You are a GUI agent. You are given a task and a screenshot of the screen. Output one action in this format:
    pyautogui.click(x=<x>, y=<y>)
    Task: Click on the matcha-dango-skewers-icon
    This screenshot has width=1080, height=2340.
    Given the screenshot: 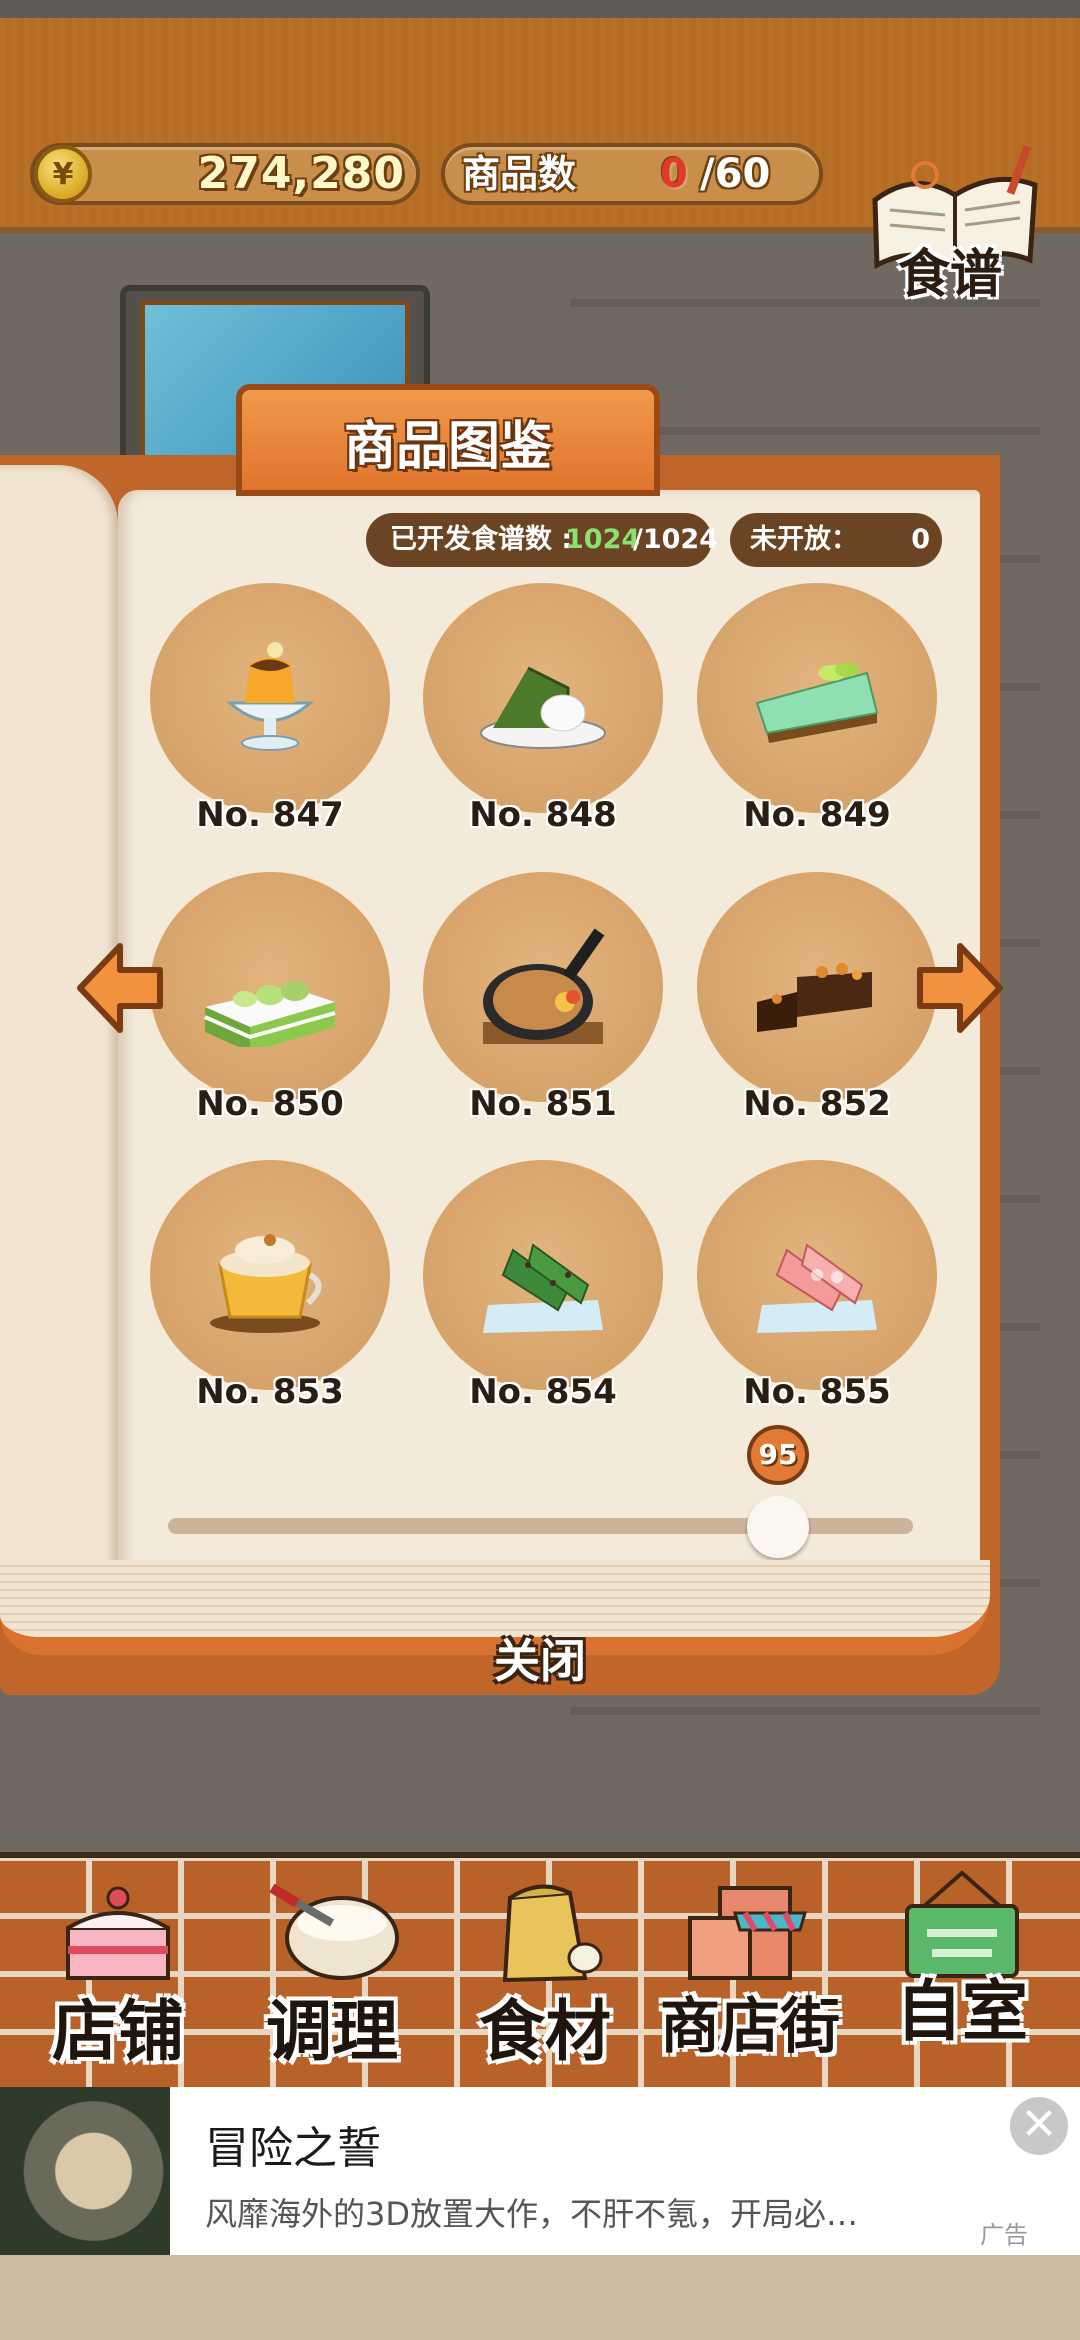 What is the action you would take?
    pyautogui.click(x=543, y=1278)
    